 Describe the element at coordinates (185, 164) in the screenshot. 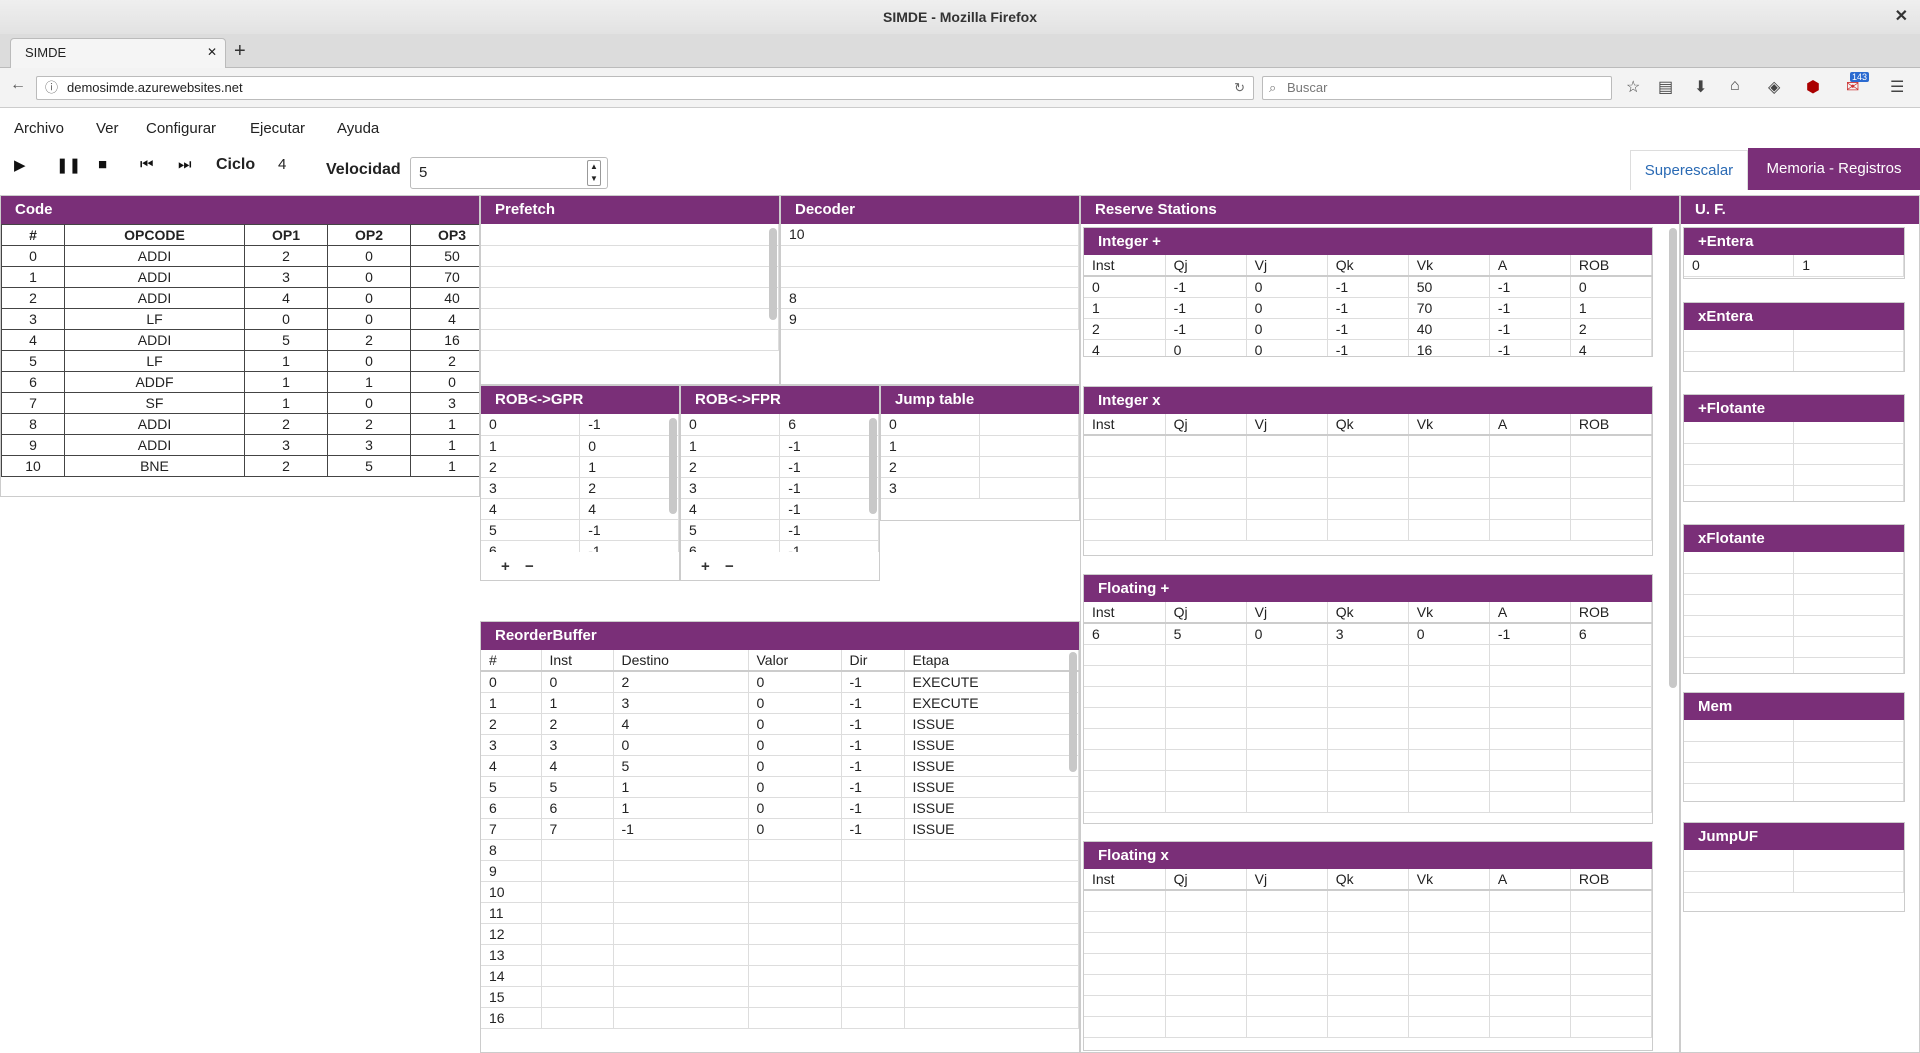

I see `step-forward-icon: ⏭` at that location.